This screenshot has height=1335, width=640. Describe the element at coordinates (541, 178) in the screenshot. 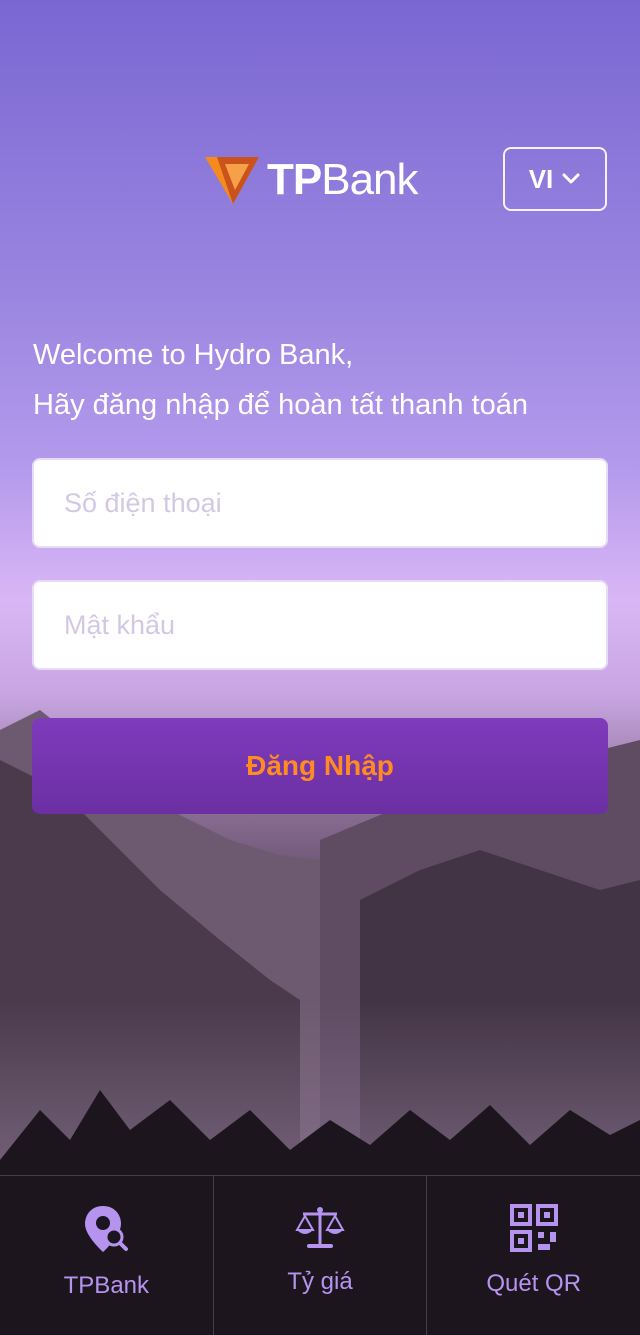

I see `language-label: VI` at that location.